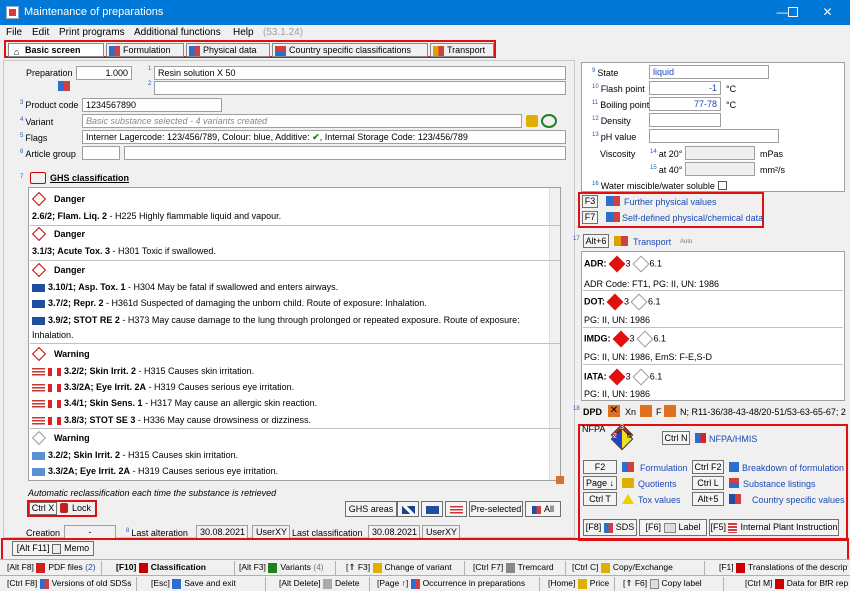 This screenshot has width=850, height=591. I want to click on ghs-areas-button: GHS areas, so click(371, 509).